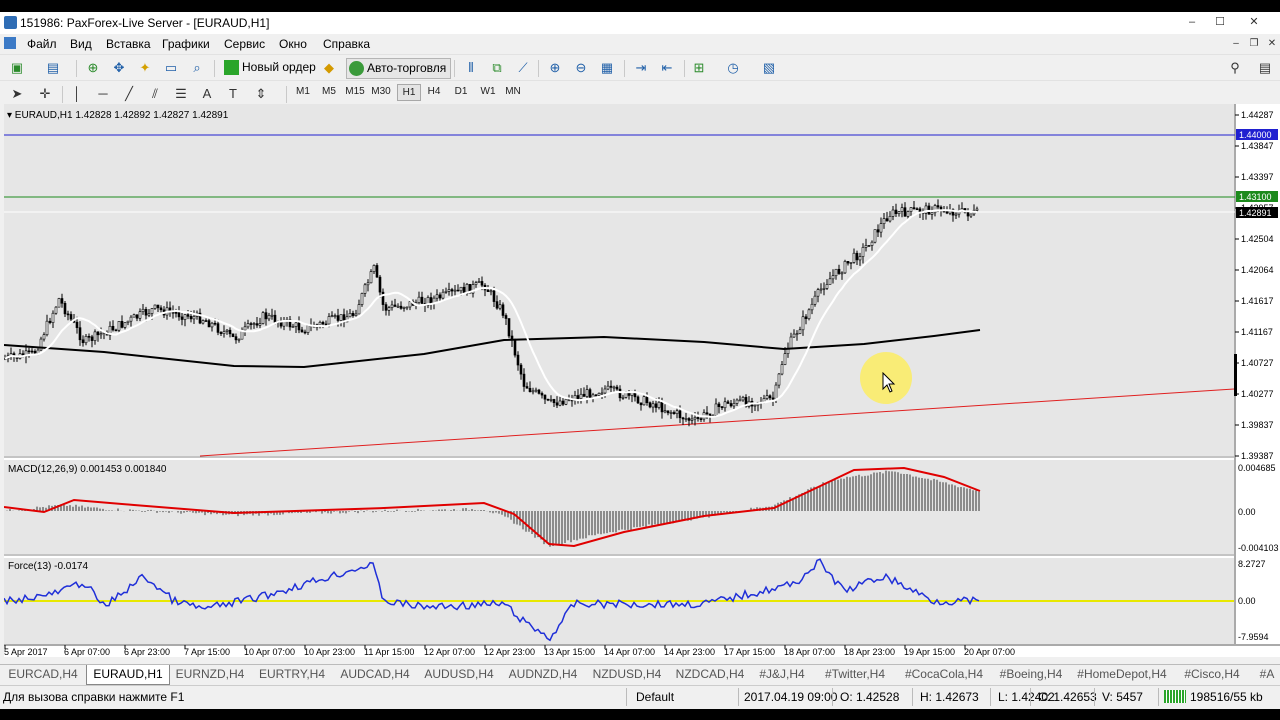  Describe the element at coordinates (155, 94) in the screenshot. I see `equidistant-channel-icon: ⫽` at that location.